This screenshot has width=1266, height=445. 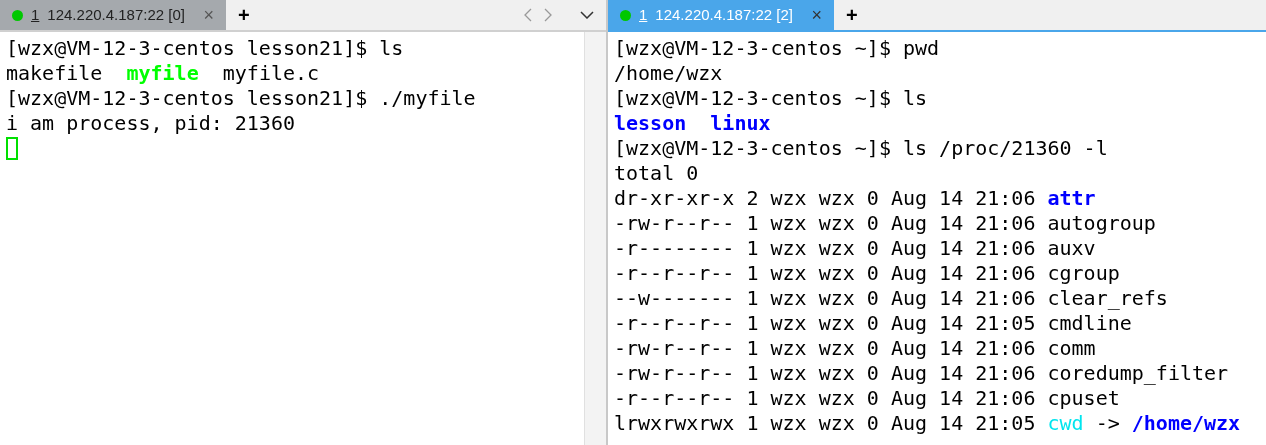 What do you see at coordinates (873, 323) in the screenshot?
I see `terminal-line: -r--r--r-- 1 wzx wzx 0 Aug 14 21:05 cmdline` at bounding box center [873, 323].